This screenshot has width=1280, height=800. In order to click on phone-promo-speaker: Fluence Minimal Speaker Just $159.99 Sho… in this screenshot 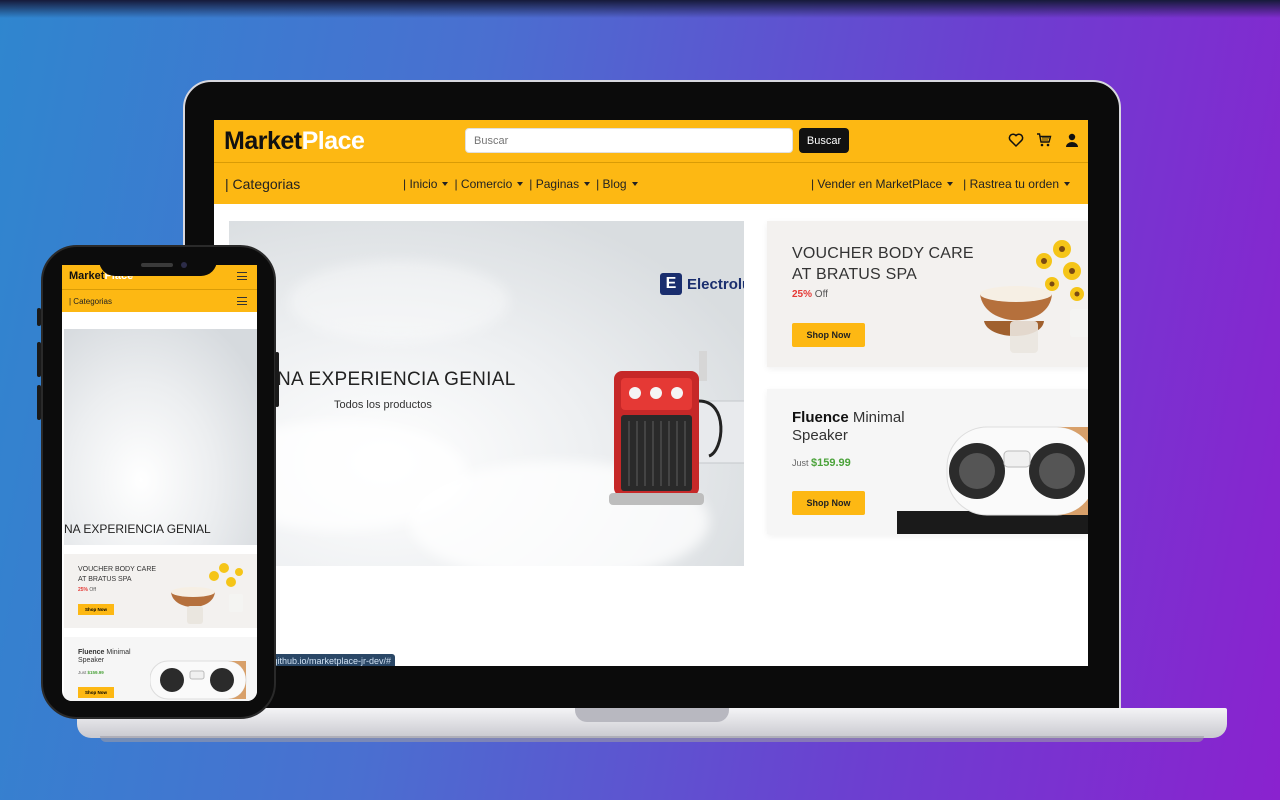, I will do `click(160, 669)`.